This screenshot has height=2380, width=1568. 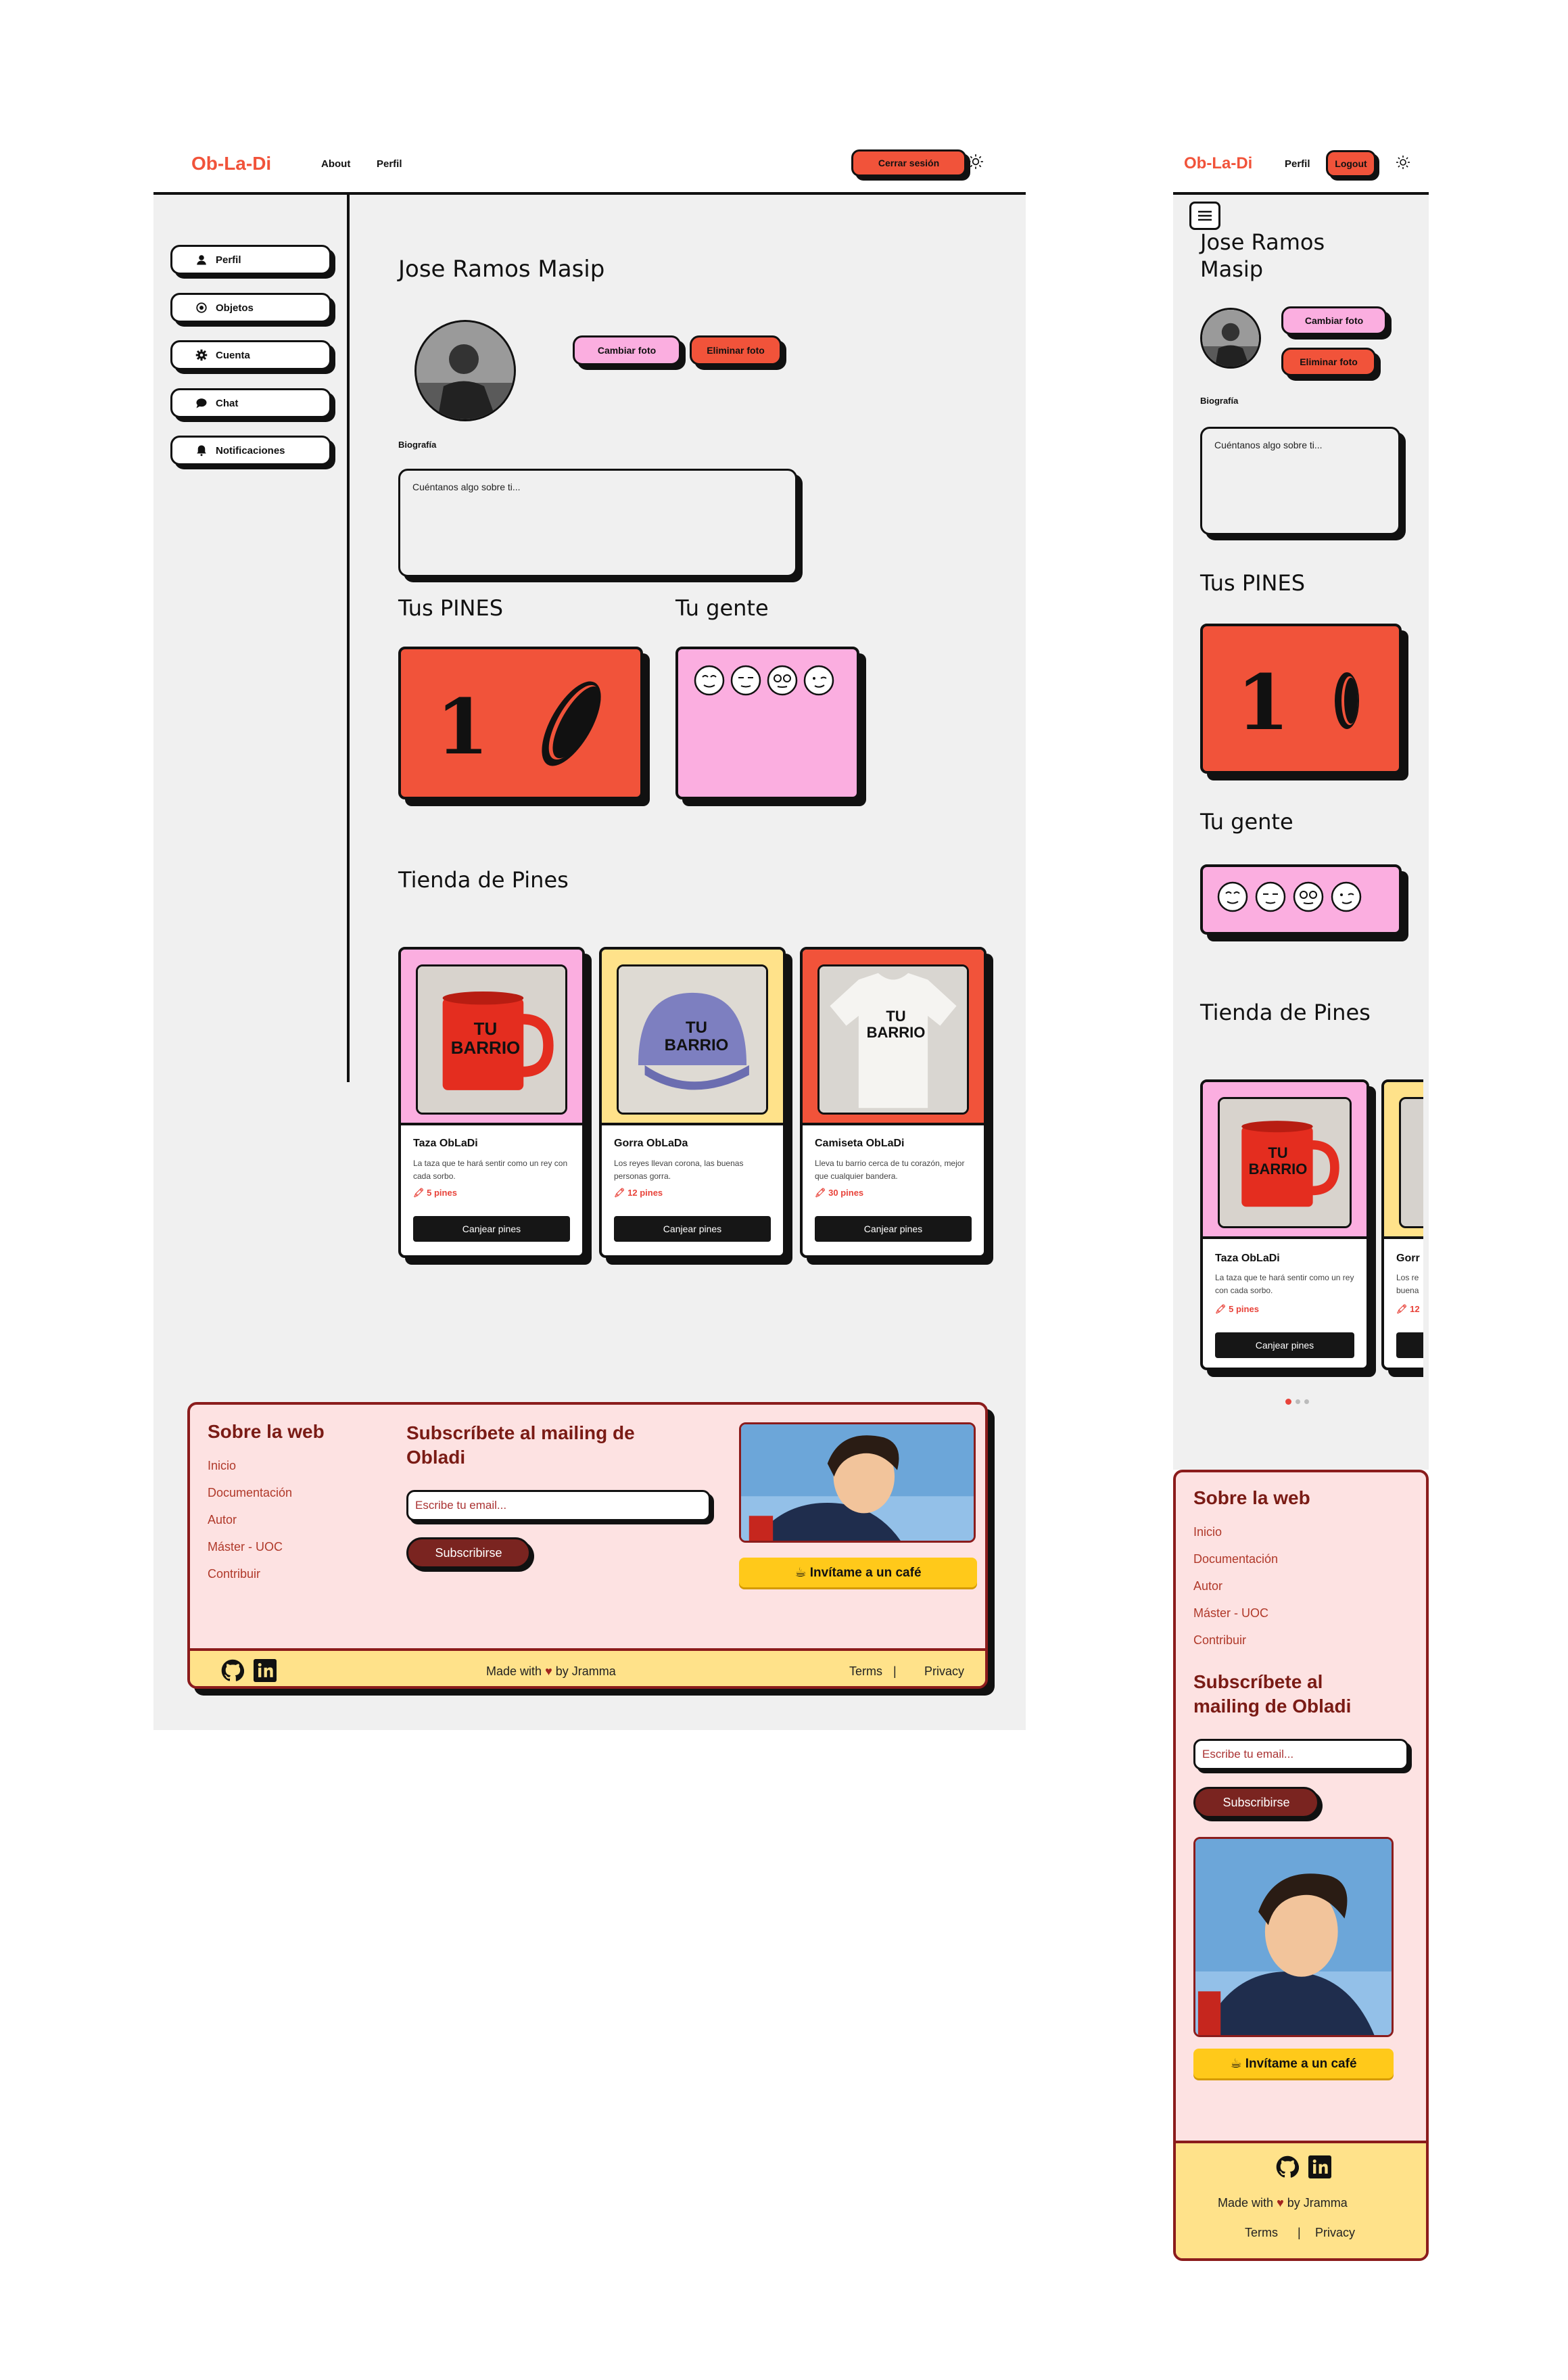 I want to click on sidebar-item-label: Chat, so click(x=227, y=403).